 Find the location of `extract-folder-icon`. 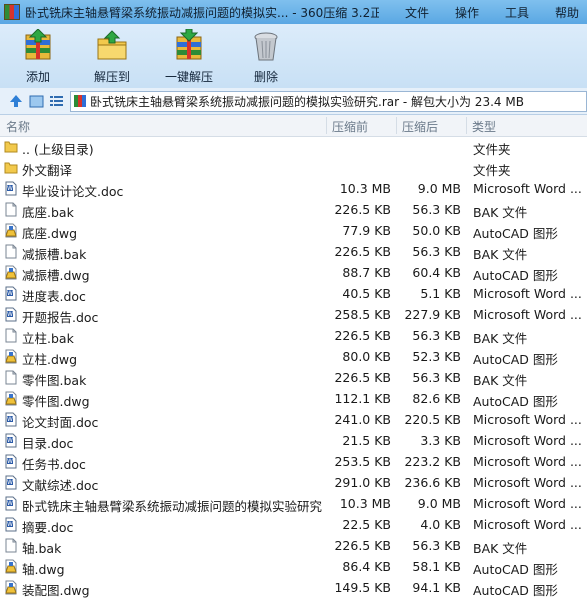

extract-folder-icon is located at coordinates (112, 45).